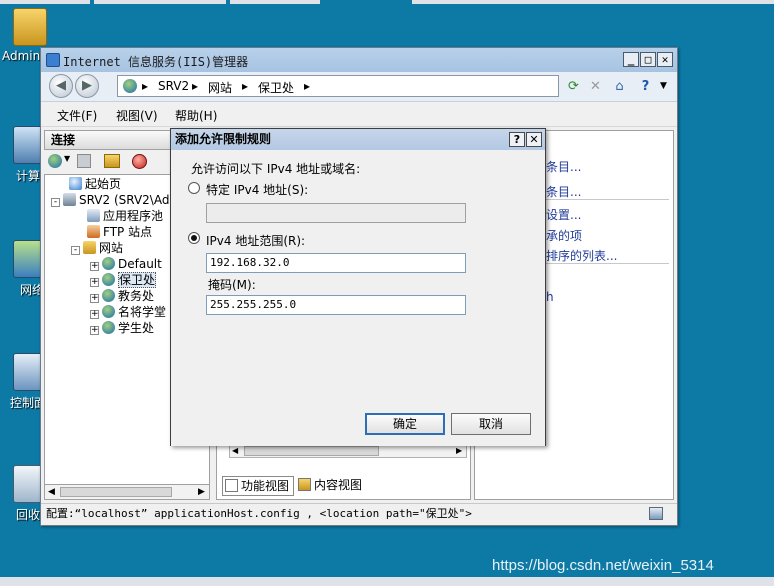 The width and height of the screenshot is (774, 586). I want to click on action-revert-inherited: 承的项, so click(564, 235).